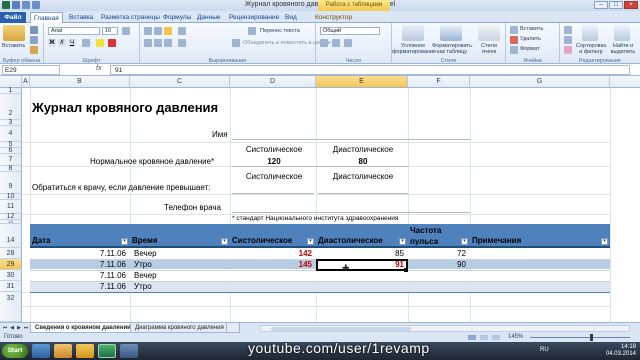 This screenshot has width=640, height=360. Describe the element at coordinates (489, 33) in the screenshot. I see `cell-styles-icon` at that location.